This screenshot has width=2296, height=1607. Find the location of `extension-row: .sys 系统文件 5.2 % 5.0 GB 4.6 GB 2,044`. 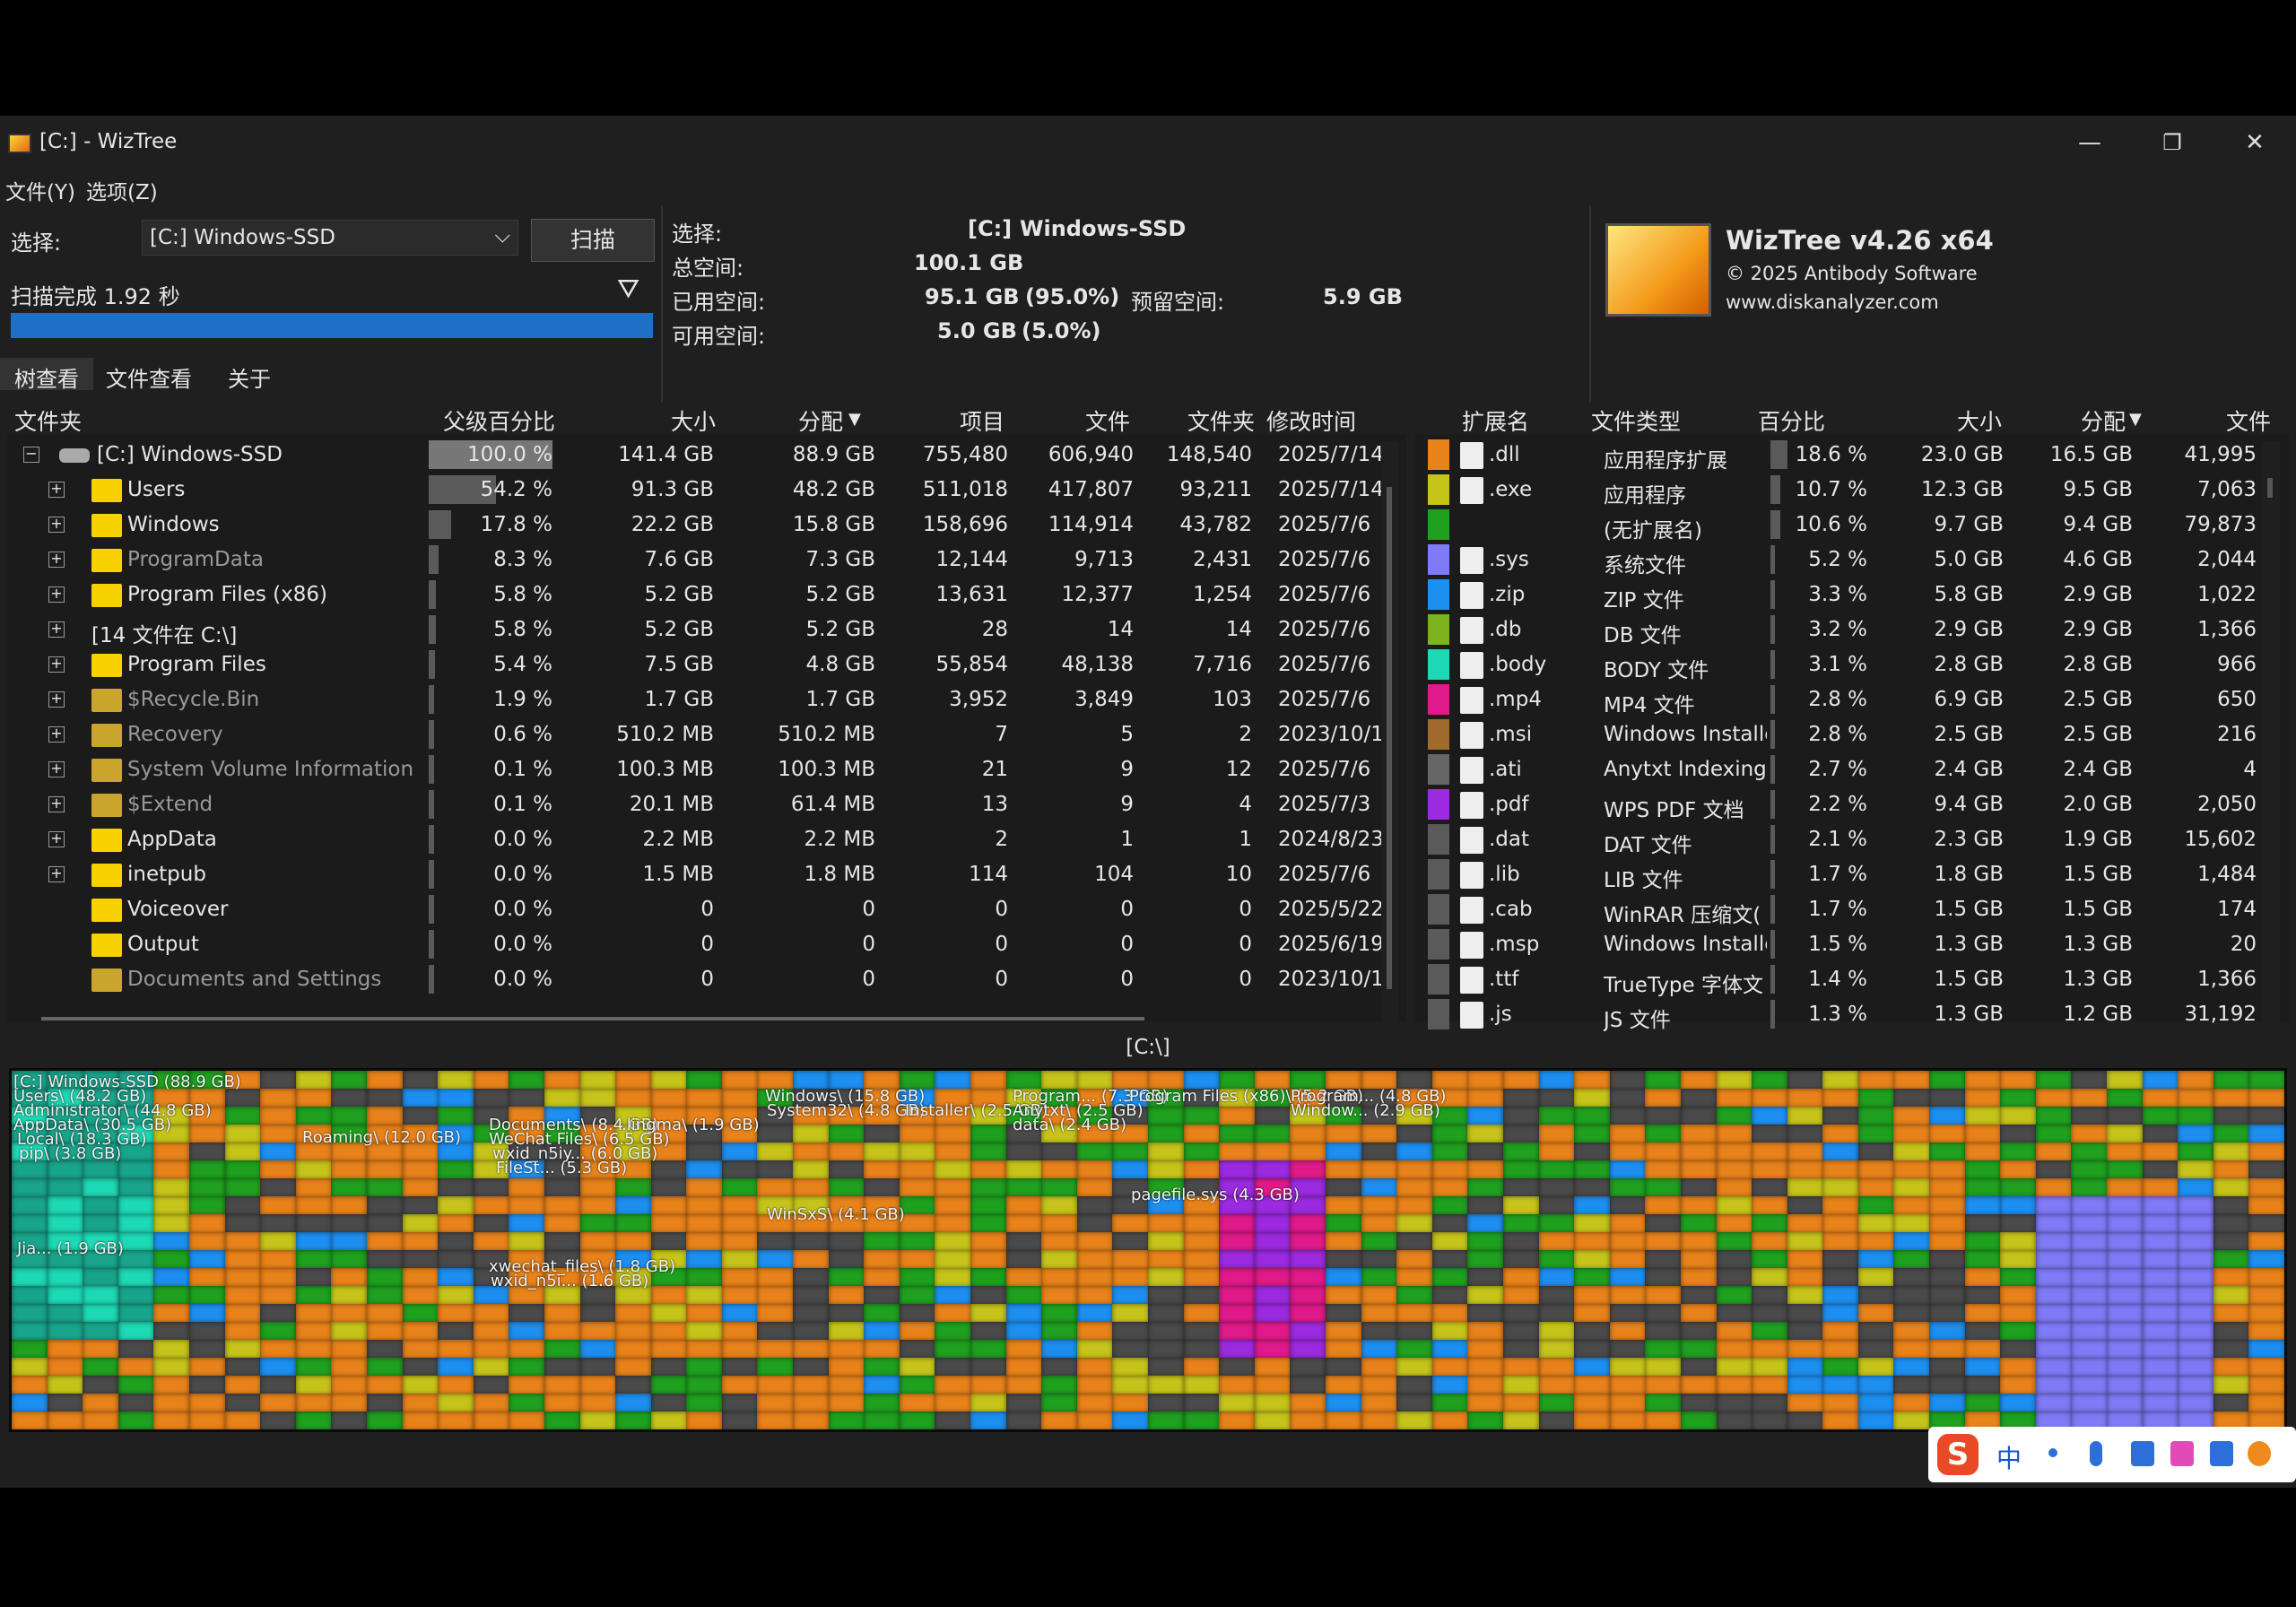

extension-row: .sys 系统文件 5.2 % 5.0 GB 4.6 GB 2,044 is located at coordinates (1836, 560).